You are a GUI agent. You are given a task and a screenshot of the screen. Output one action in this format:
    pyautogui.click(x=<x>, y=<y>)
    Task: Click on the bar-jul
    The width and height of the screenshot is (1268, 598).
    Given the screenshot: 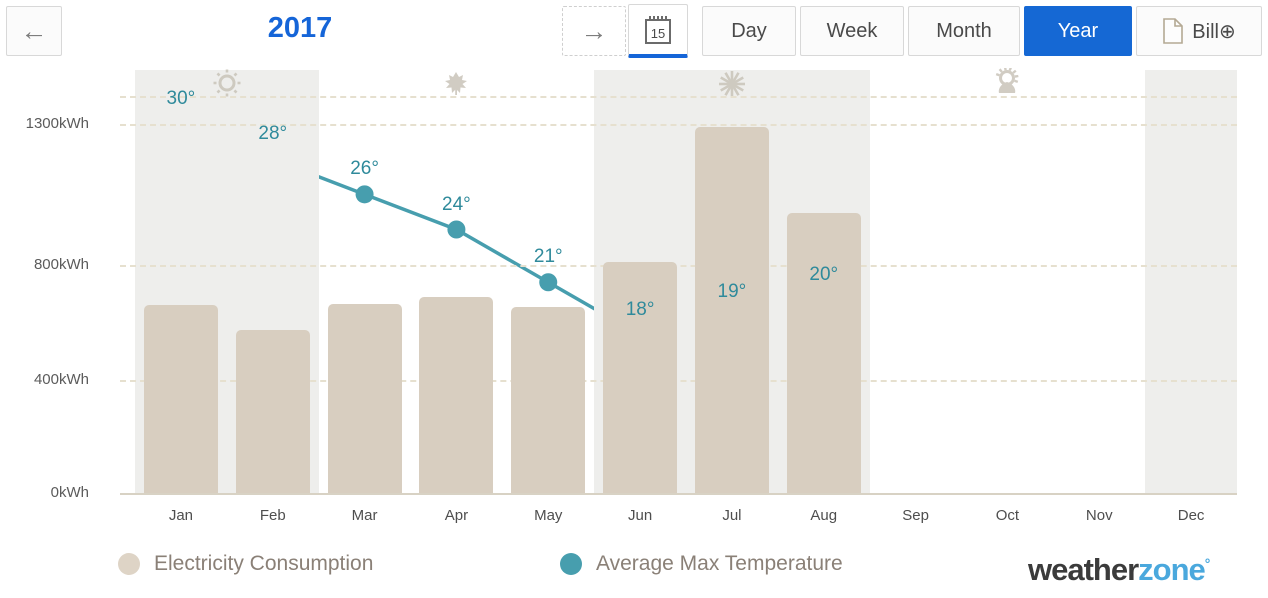 What is the action you would take?
    pyautogui.click(x=731, y=309)
    